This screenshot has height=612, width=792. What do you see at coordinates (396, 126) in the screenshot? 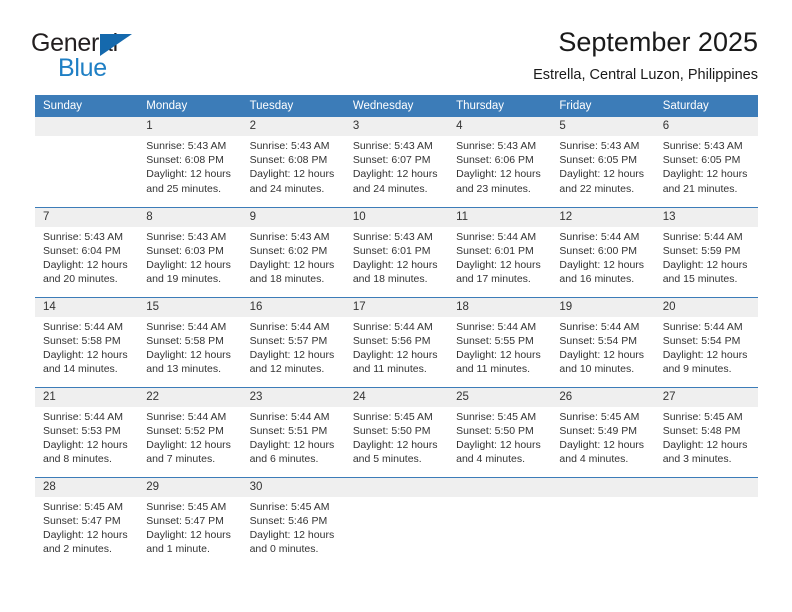
I see `day-number: 3` at bounding box center [396, 126].